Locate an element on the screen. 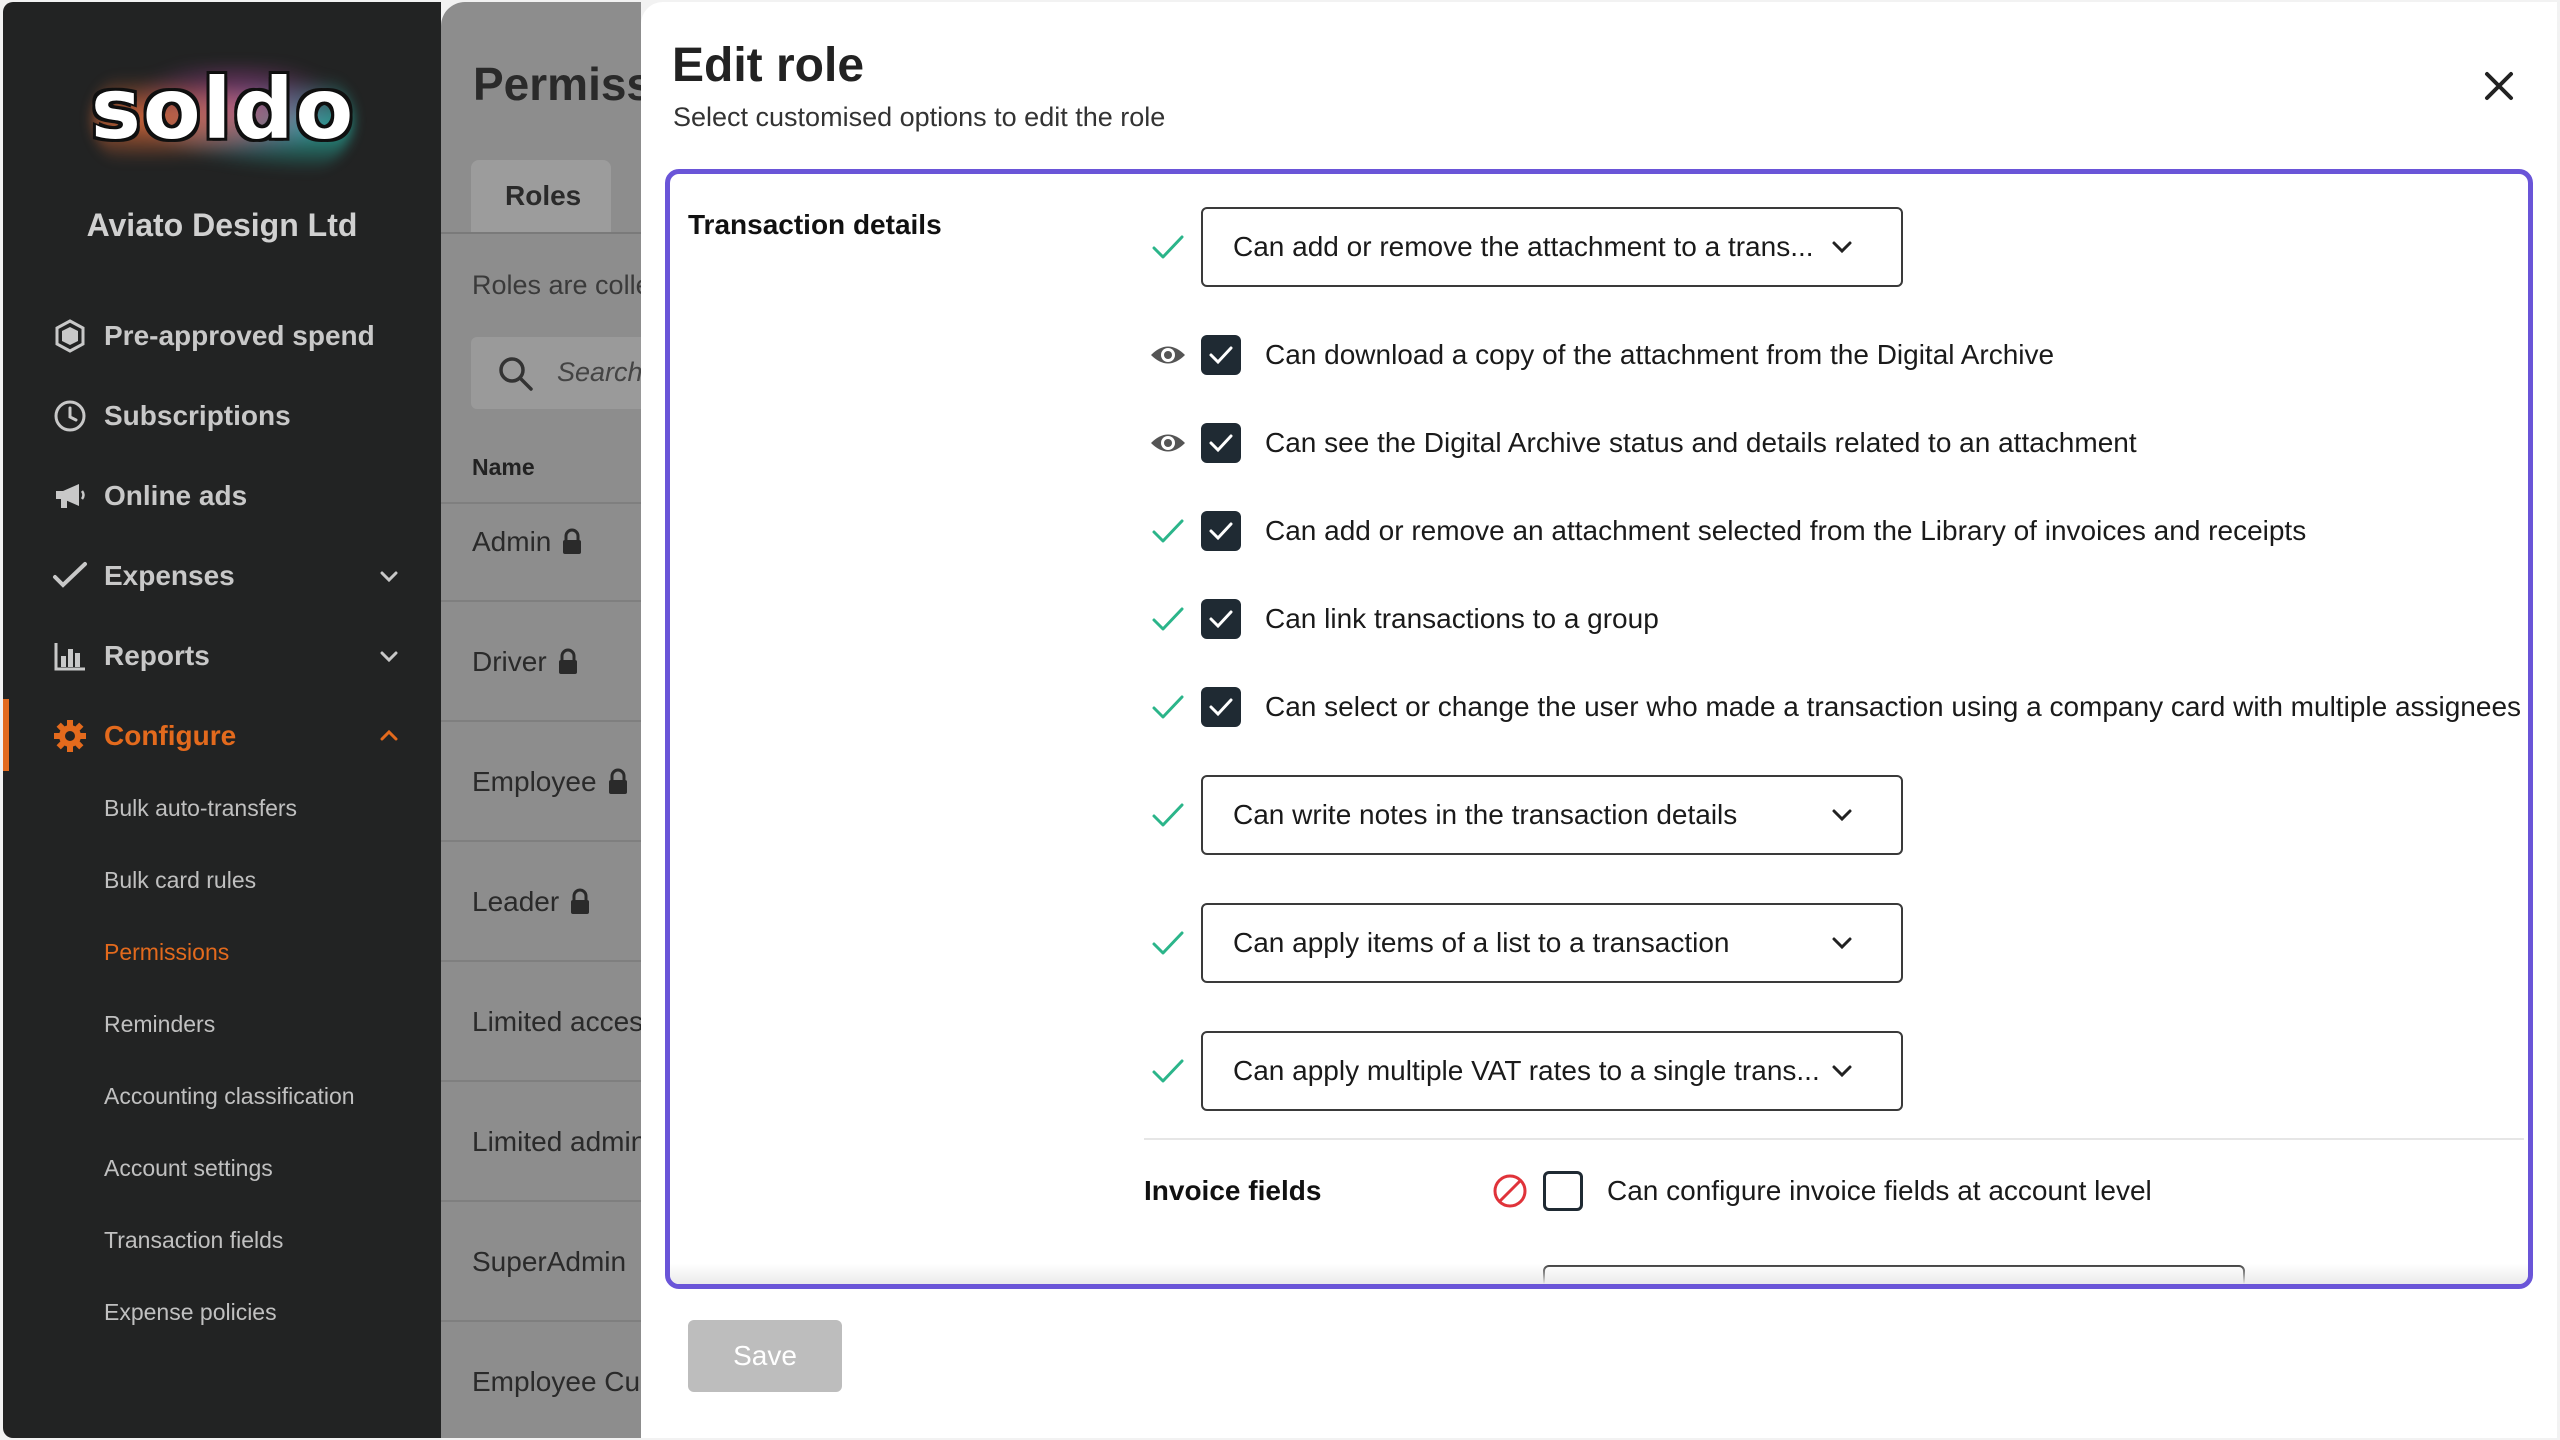 The width and height of the screenshot is (2560, 1440). search-placeholder: Search is located at coordinates (599, 372).